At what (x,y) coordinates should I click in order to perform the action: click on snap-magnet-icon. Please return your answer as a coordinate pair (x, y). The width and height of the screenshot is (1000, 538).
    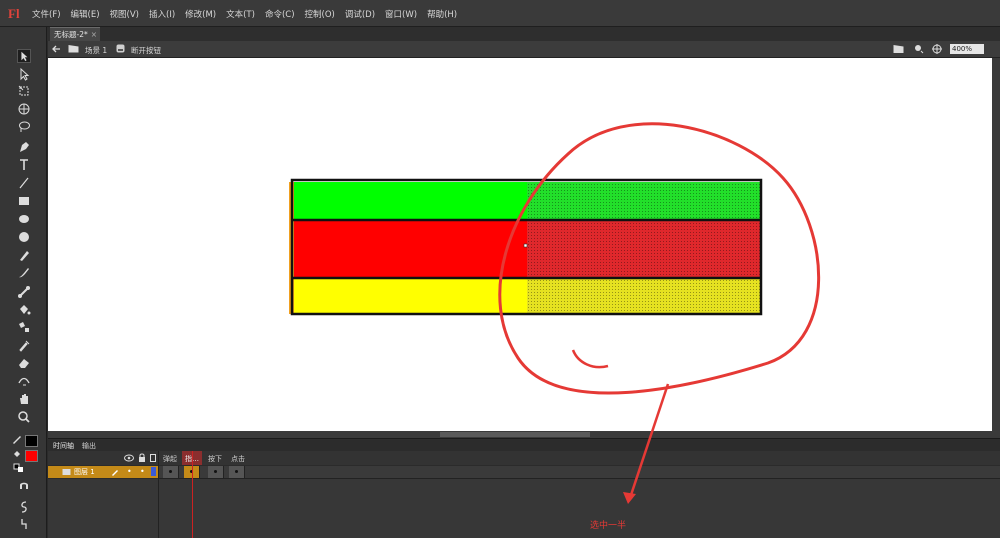
    Looking at the image, I should click on (24, 488).